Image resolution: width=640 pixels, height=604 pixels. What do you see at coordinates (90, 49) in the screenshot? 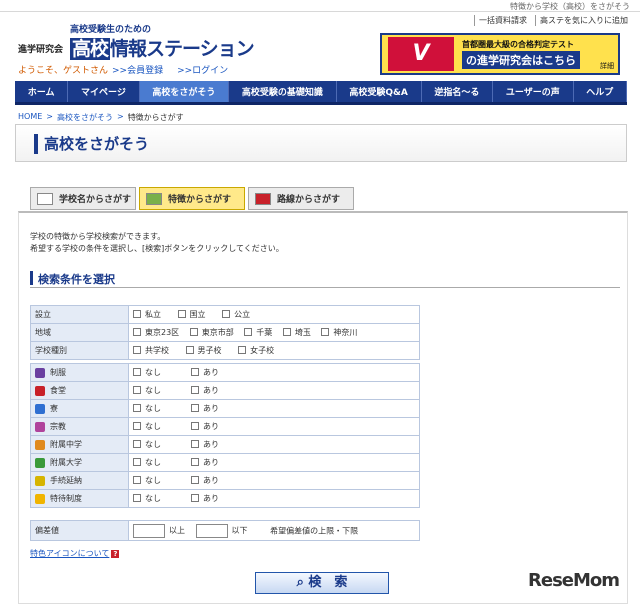
I see `logo-highlight: 高校` at bounding box center [90, 49].